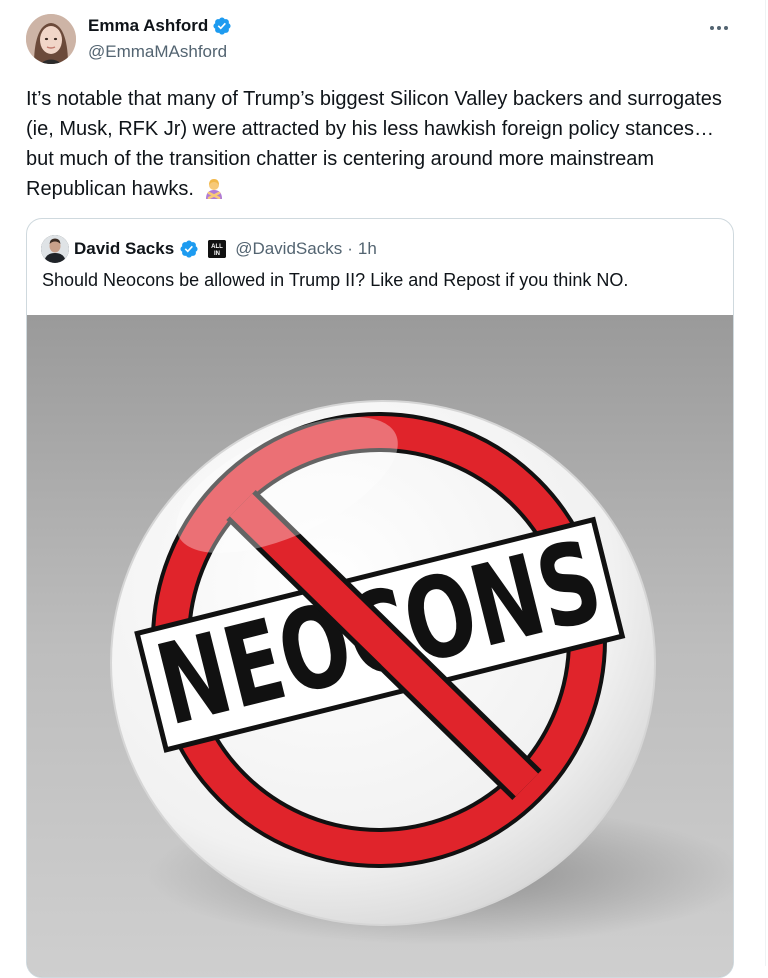 This screenshot has height=978, width=768. What do you see at coordinates (214, 188) in the screenshot?
I see `person-gesturing-no-emoji-icon` at bounding box center [214, 188].